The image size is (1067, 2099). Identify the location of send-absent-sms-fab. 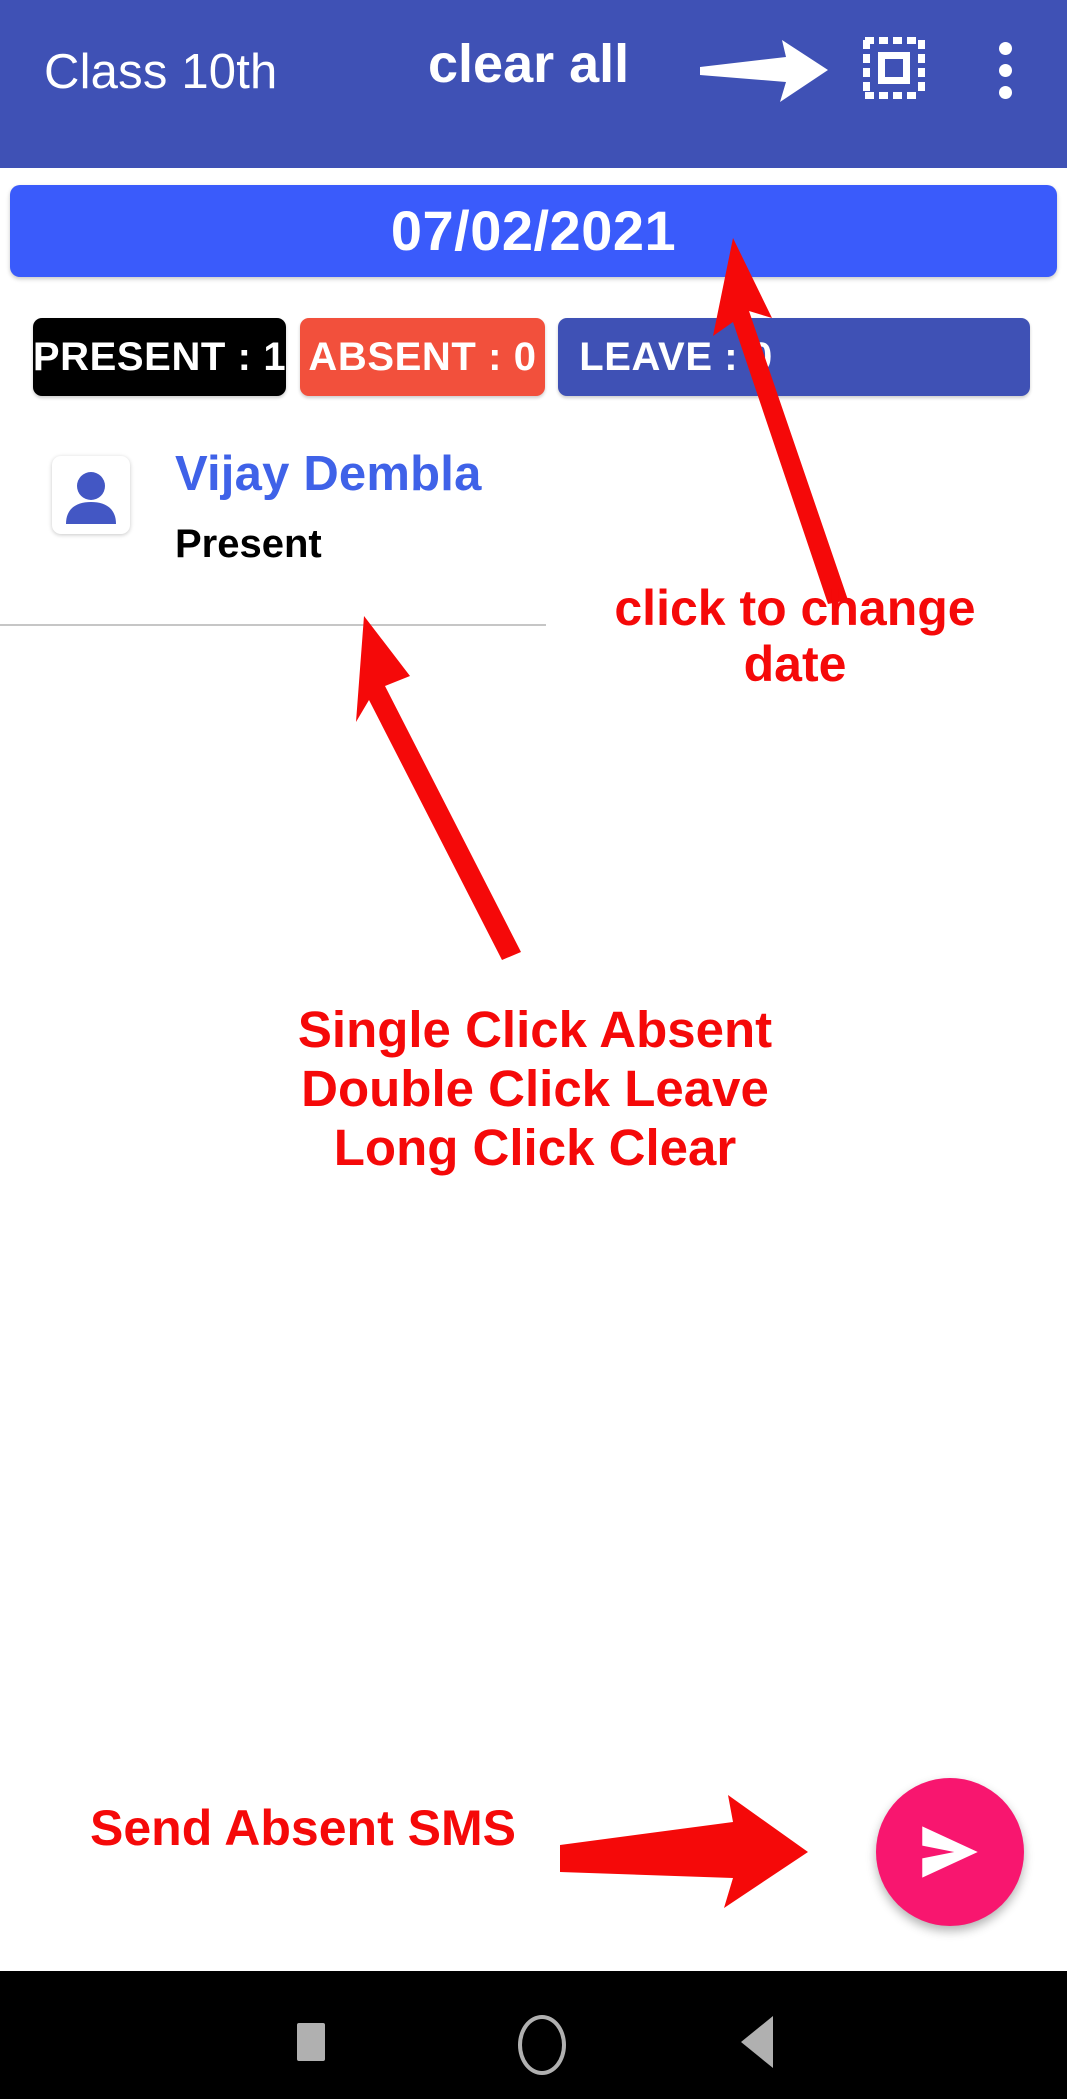
(950, 1852).